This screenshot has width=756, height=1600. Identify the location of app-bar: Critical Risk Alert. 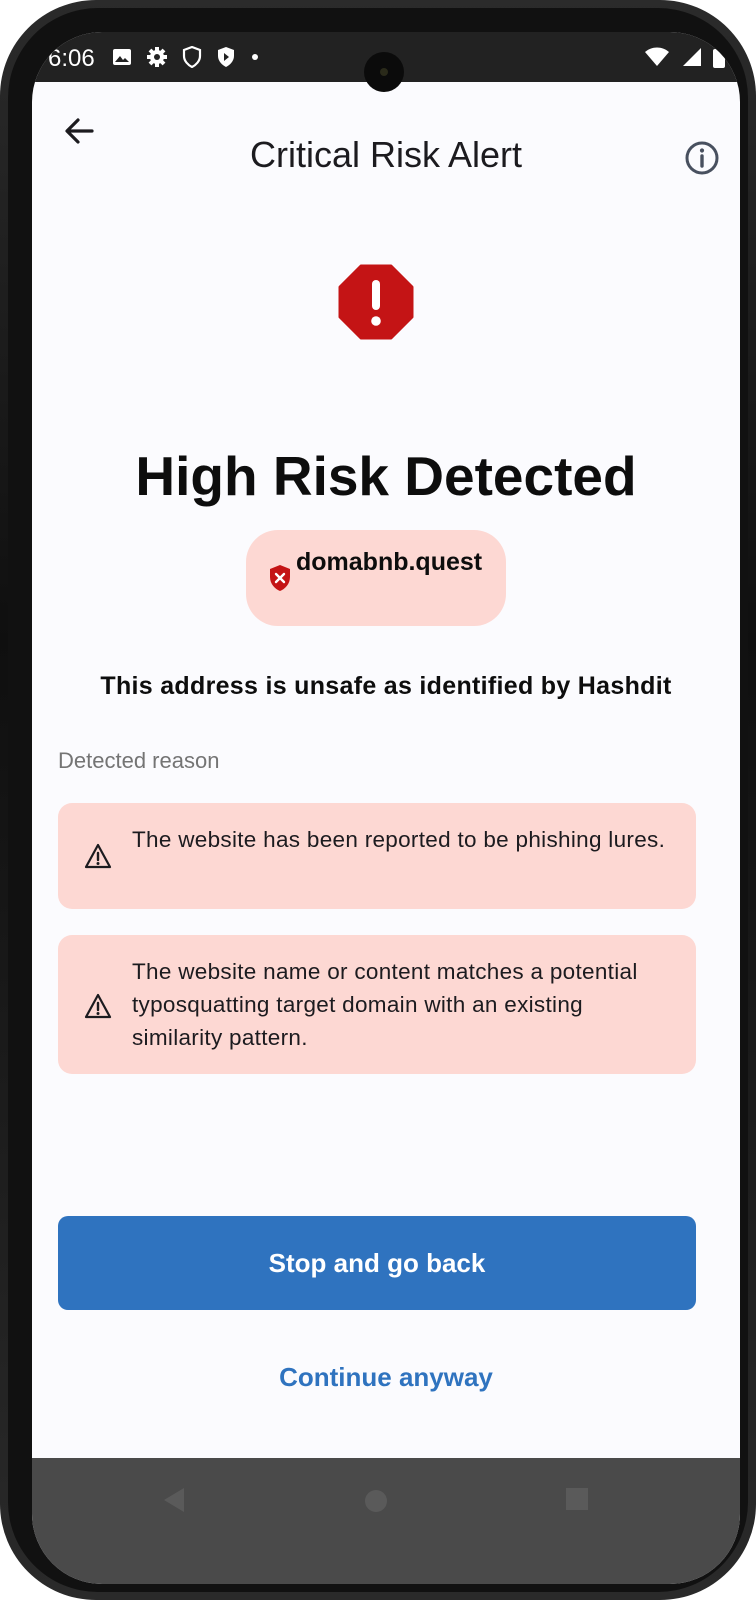
(386, 137).